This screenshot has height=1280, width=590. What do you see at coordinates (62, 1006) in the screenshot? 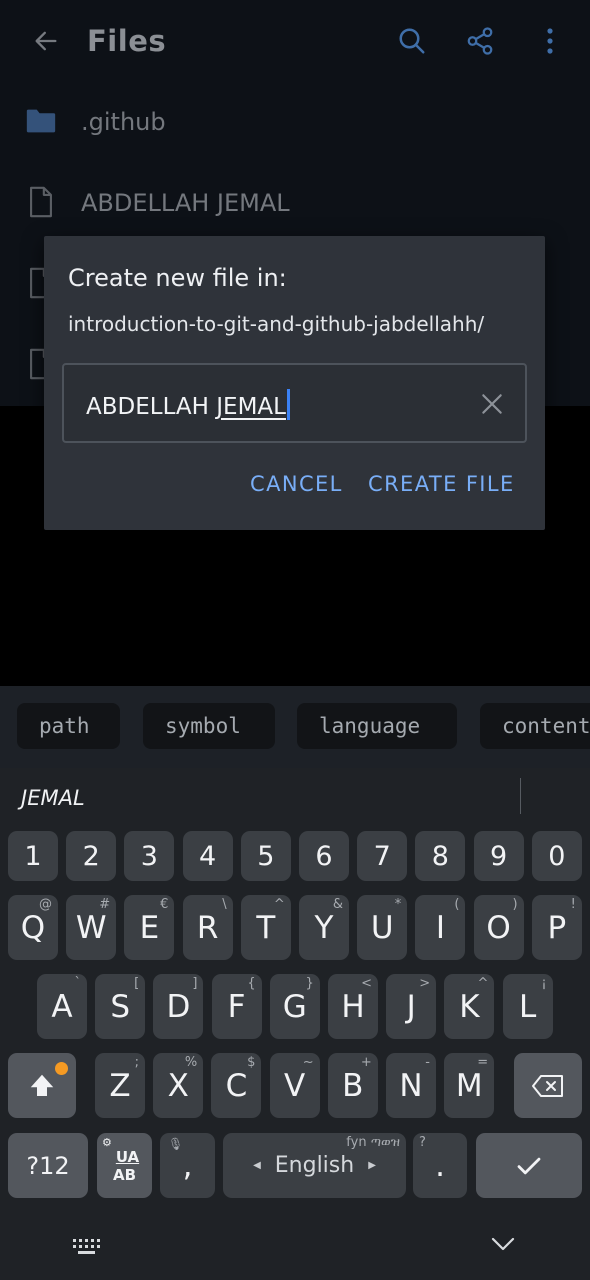
I see `key-a: A `` at bounding box center [62, 1006].